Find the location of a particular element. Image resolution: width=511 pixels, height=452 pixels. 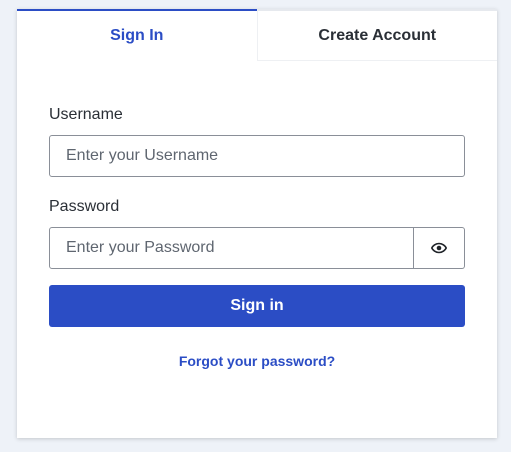

tab-create-account: Create Account is located at coordinates (376, 35).